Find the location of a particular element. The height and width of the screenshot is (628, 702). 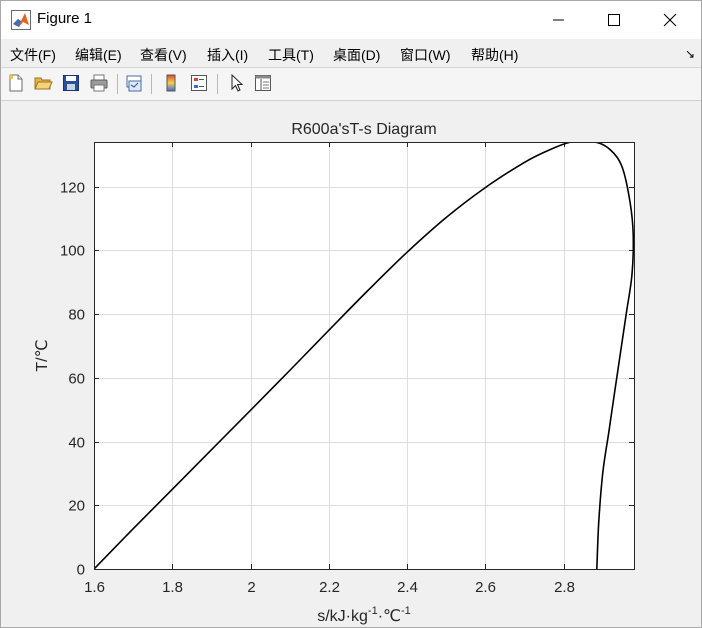

x-axis-title-main: s/kJ·kg is located at coordinates (342, 616).